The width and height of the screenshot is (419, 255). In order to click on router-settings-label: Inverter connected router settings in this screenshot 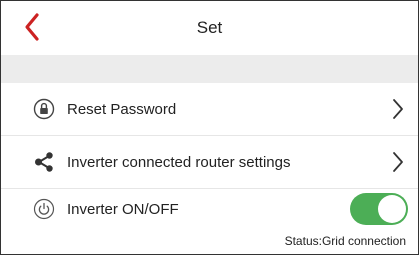, I will do `click(179, 162)`.